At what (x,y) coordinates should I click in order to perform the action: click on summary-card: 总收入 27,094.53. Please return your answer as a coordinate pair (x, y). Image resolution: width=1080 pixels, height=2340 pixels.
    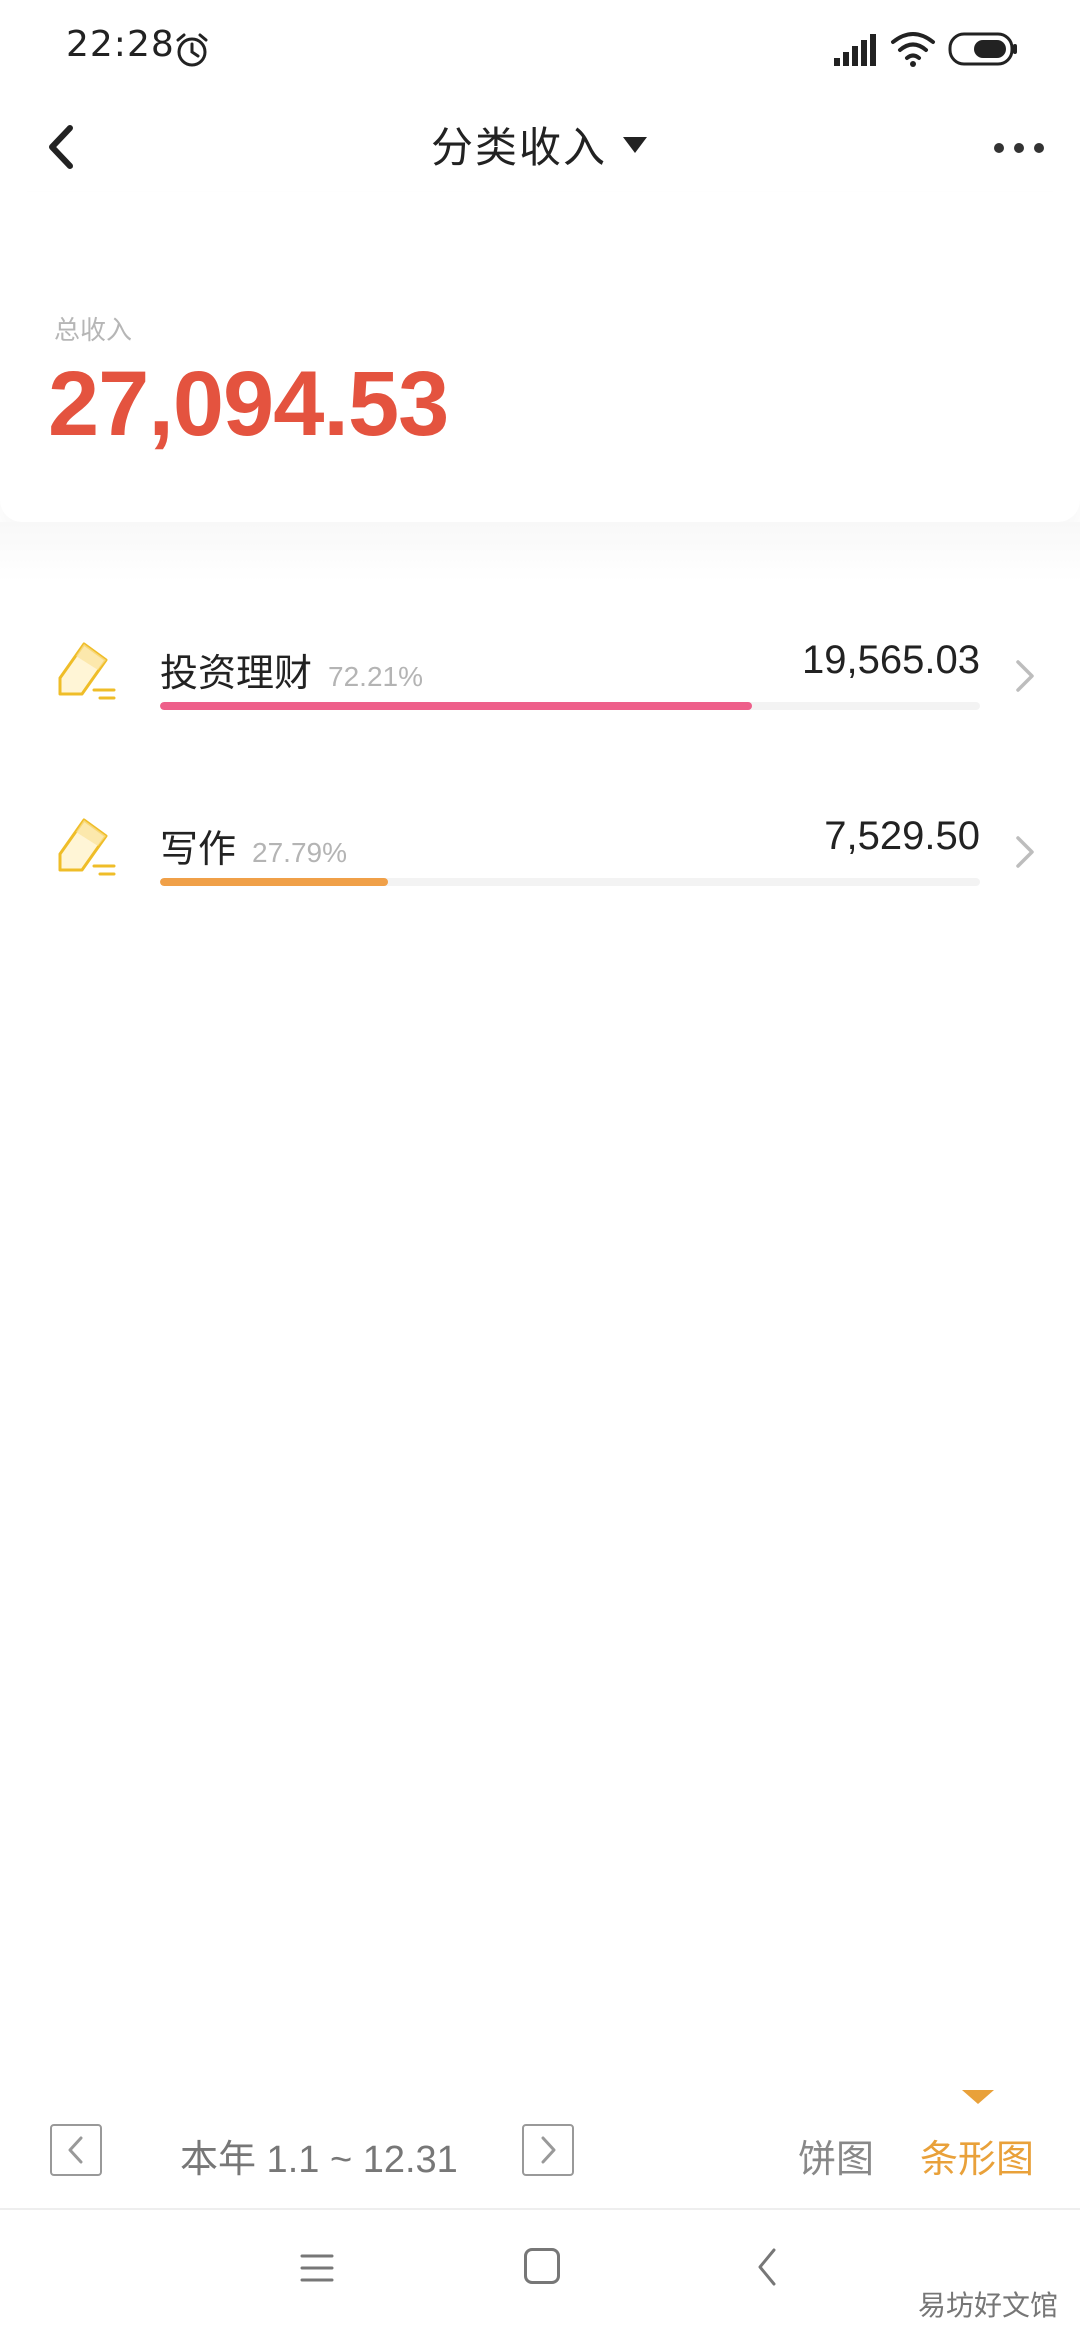
    Looking at the image, I should click on (540, 357).